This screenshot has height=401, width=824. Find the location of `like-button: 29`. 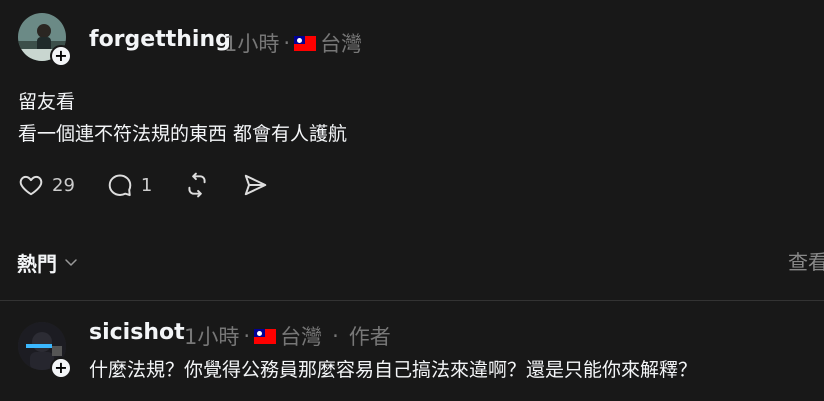

like-button: 29 is located at coordinates (46, 185).